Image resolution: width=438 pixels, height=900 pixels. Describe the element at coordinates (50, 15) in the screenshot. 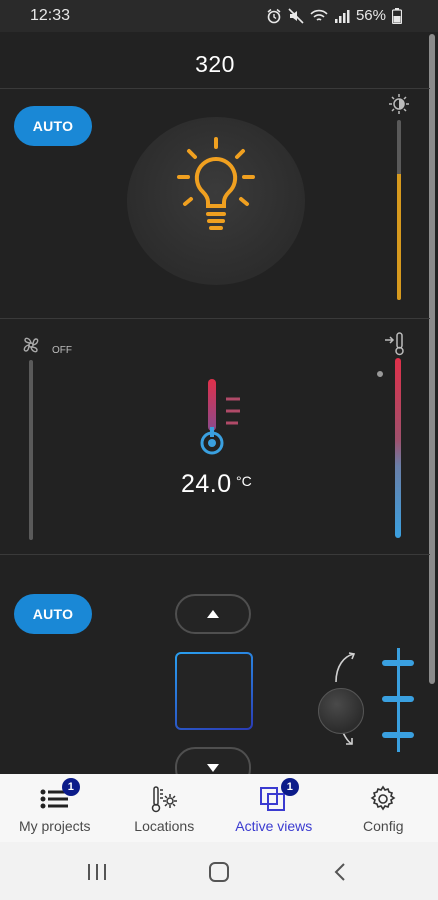

I see `status-time: 12:33` at that location.